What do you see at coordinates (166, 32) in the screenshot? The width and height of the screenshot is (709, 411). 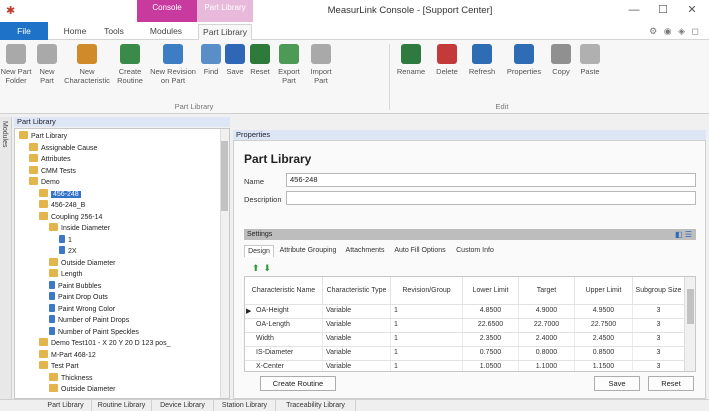 I see `tab-modules: Modules` at bounding box center [166, 32].